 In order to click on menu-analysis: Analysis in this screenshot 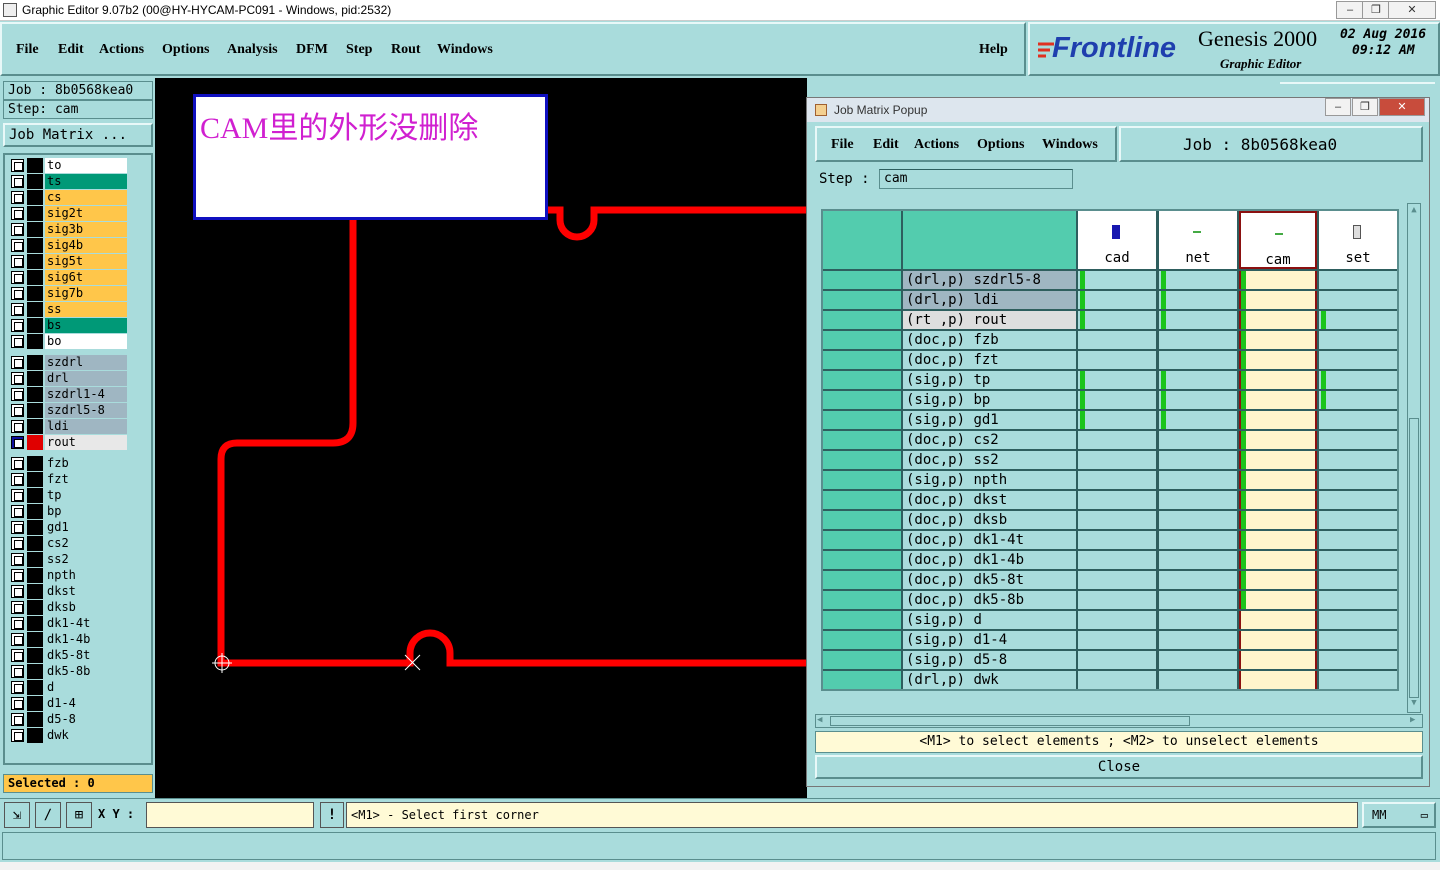, I will do `click(252, 50)`.